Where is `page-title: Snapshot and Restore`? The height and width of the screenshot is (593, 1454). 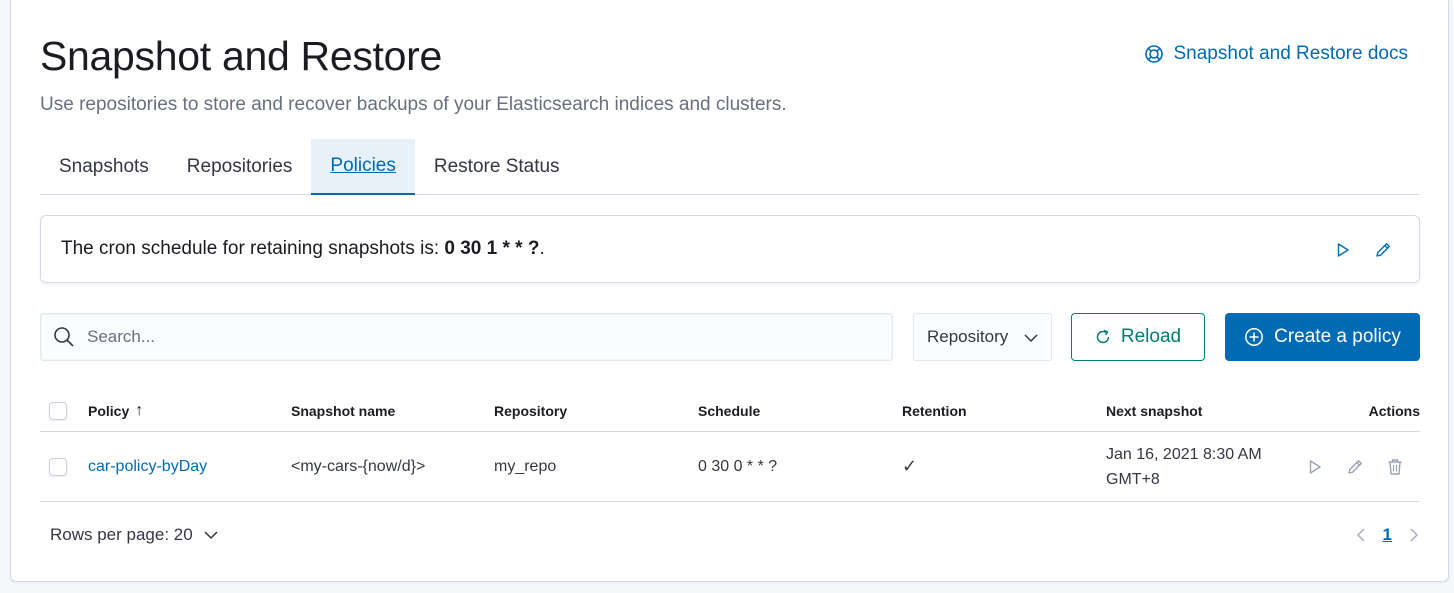
page-title: Snapshot and Restore is located at coordinates (241, 56).